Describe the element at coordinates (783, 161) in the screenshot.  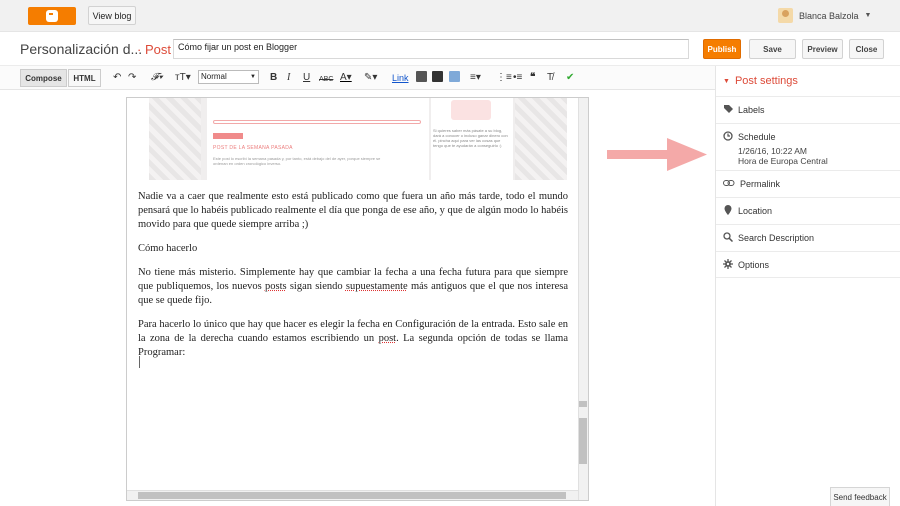
I see `schedule-timezone: Hora de Europa Central` at that location.